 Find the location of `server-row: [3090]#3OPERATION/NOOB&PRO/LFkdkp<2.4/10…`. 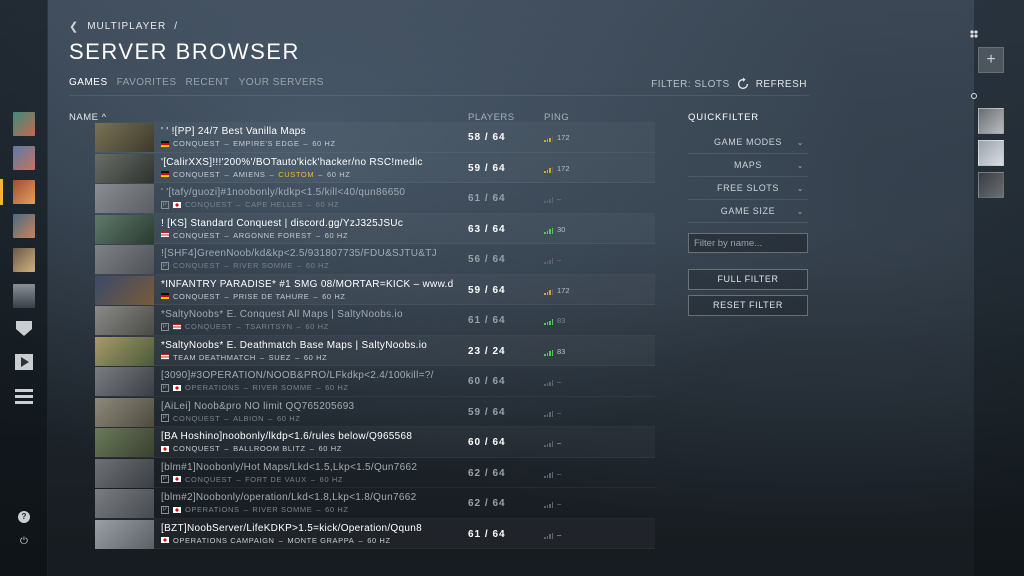

server-row: [3090]#3OPERATION/NOOB&PRO/LFkdkp<2.4/10… is located at coordinates (375, 381).